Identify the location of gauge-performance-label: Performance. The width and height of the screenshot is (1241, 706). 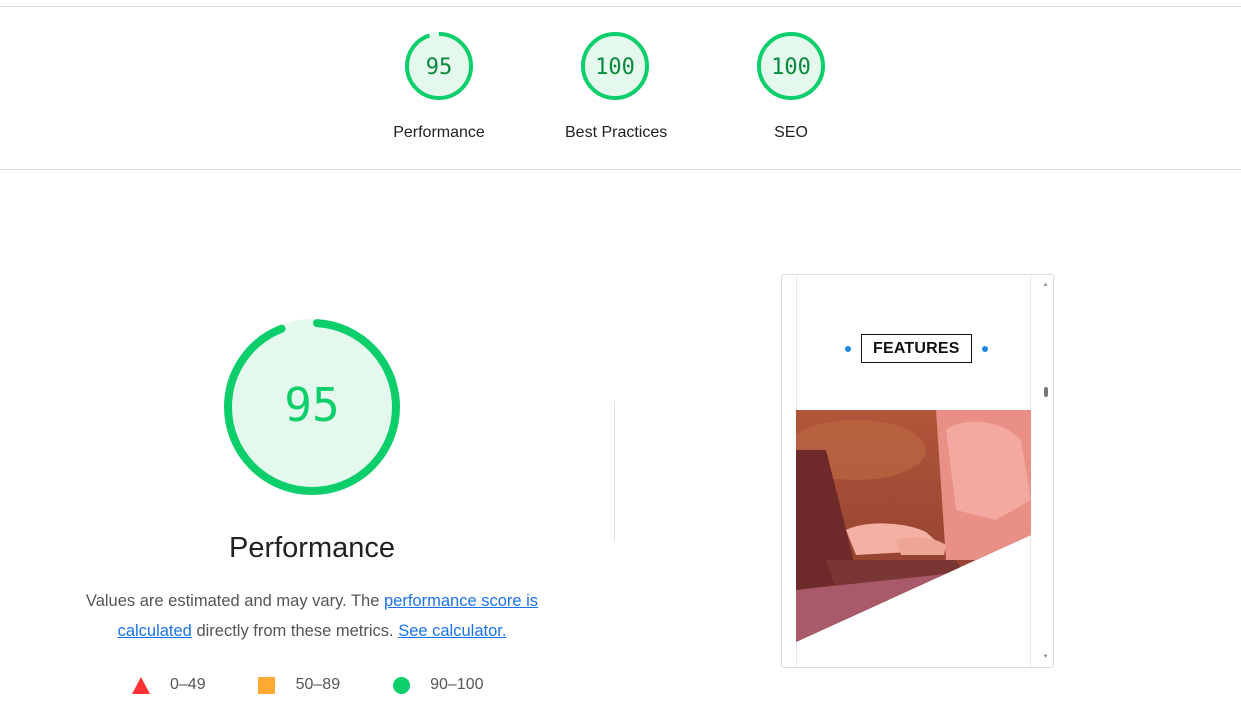
(439, 132).